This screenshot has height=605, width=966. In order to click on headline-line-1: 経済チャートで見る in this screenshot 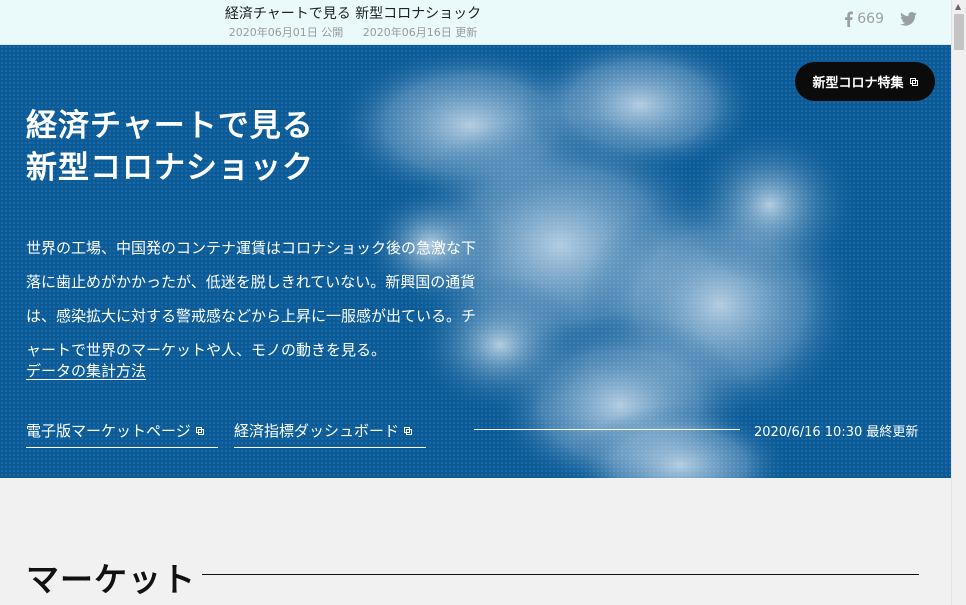, I will do `click(170, 126)`.